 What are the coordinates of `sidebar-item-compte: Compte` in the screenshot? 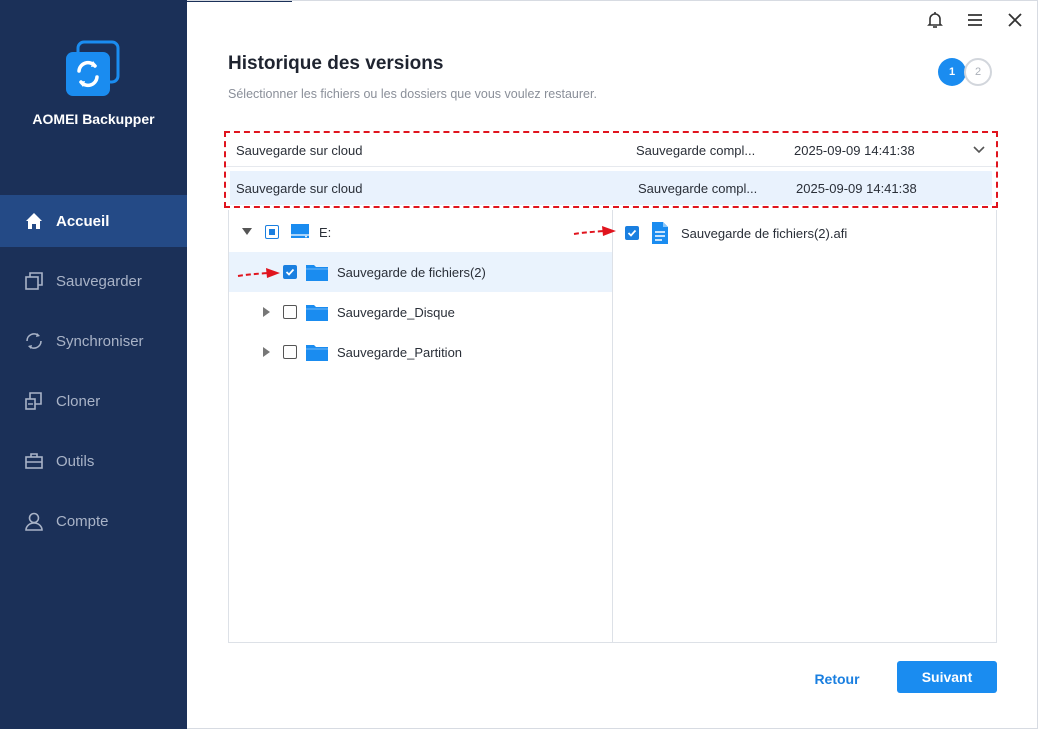 It's located at (93, 521).